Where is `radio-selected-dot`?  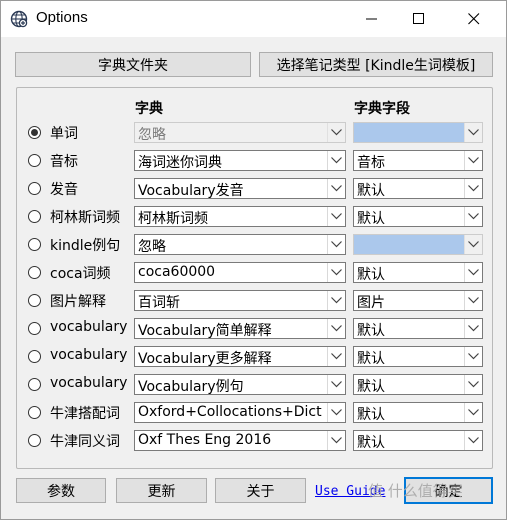 radio-selected-dot is located at coordinates (34, 132).